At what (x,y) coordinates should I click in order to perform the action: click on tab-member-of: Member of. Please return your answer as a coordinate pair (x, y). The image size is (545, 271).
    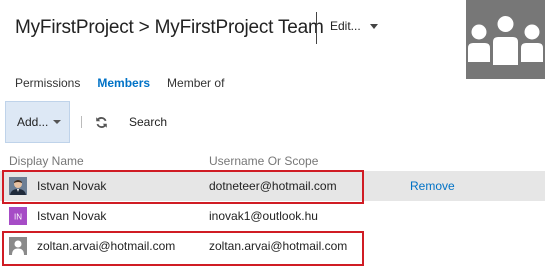
    Looking at the image, I should click on (195, 83).